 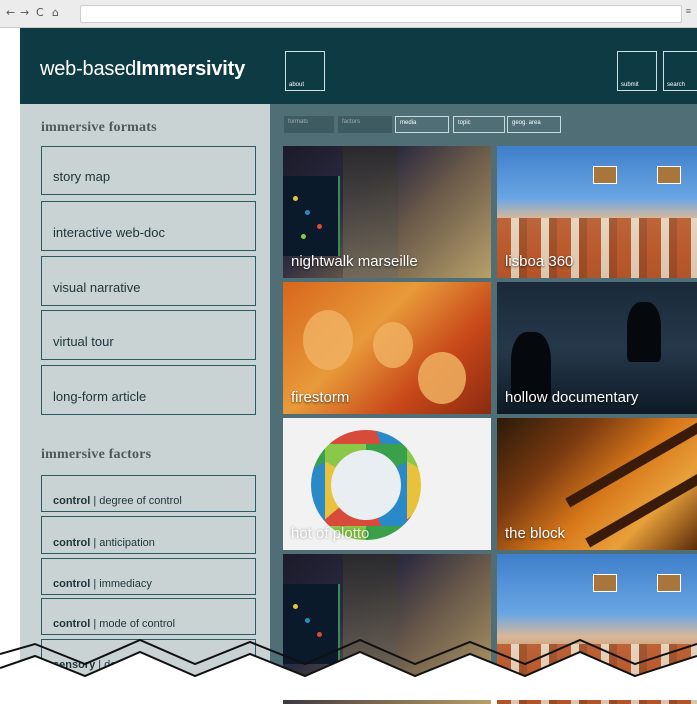 I want to click on tile-caption: hollow documentary, so click(x=572, y=397).